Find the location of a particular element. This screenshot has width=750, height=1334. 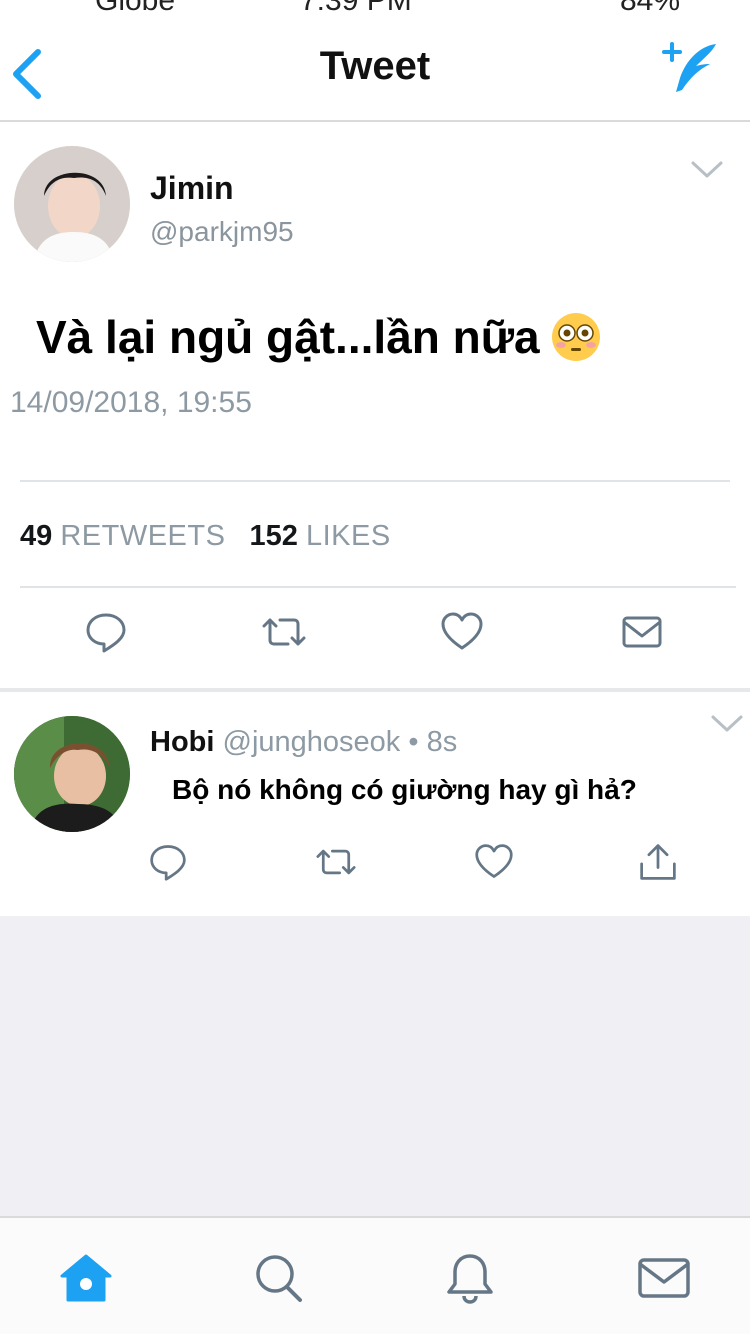

tweet-actions is located at coordinates (375, 638).